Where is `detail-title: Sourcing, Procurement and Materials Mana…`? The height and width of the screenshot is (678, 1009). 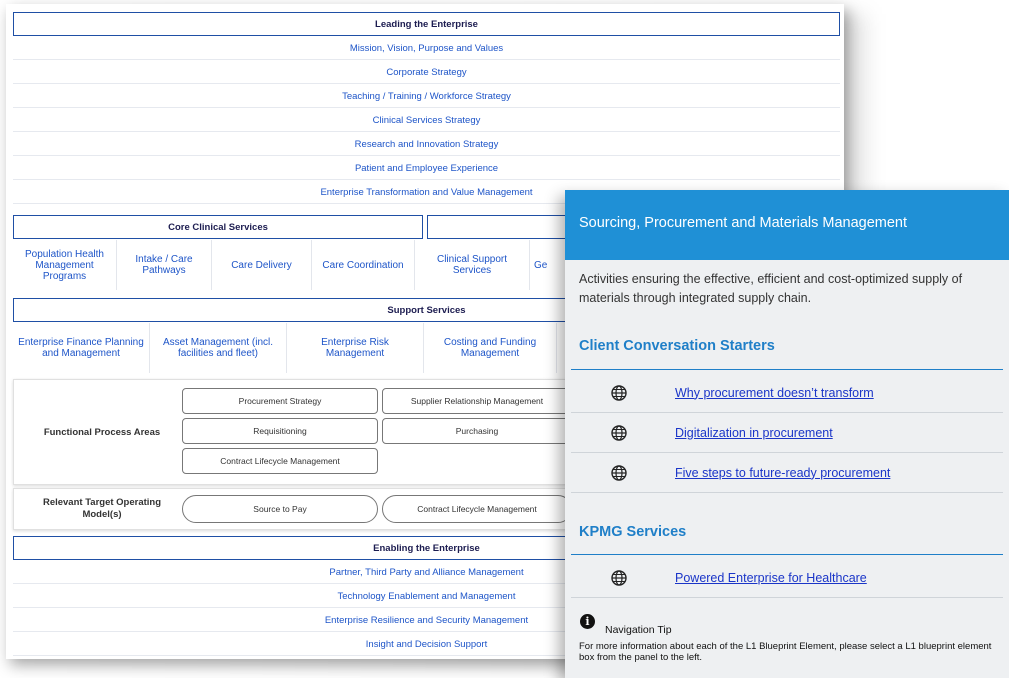 detail-title: Sourcing, Procurement and Materials Mana… is located at coordinates (787, 225).